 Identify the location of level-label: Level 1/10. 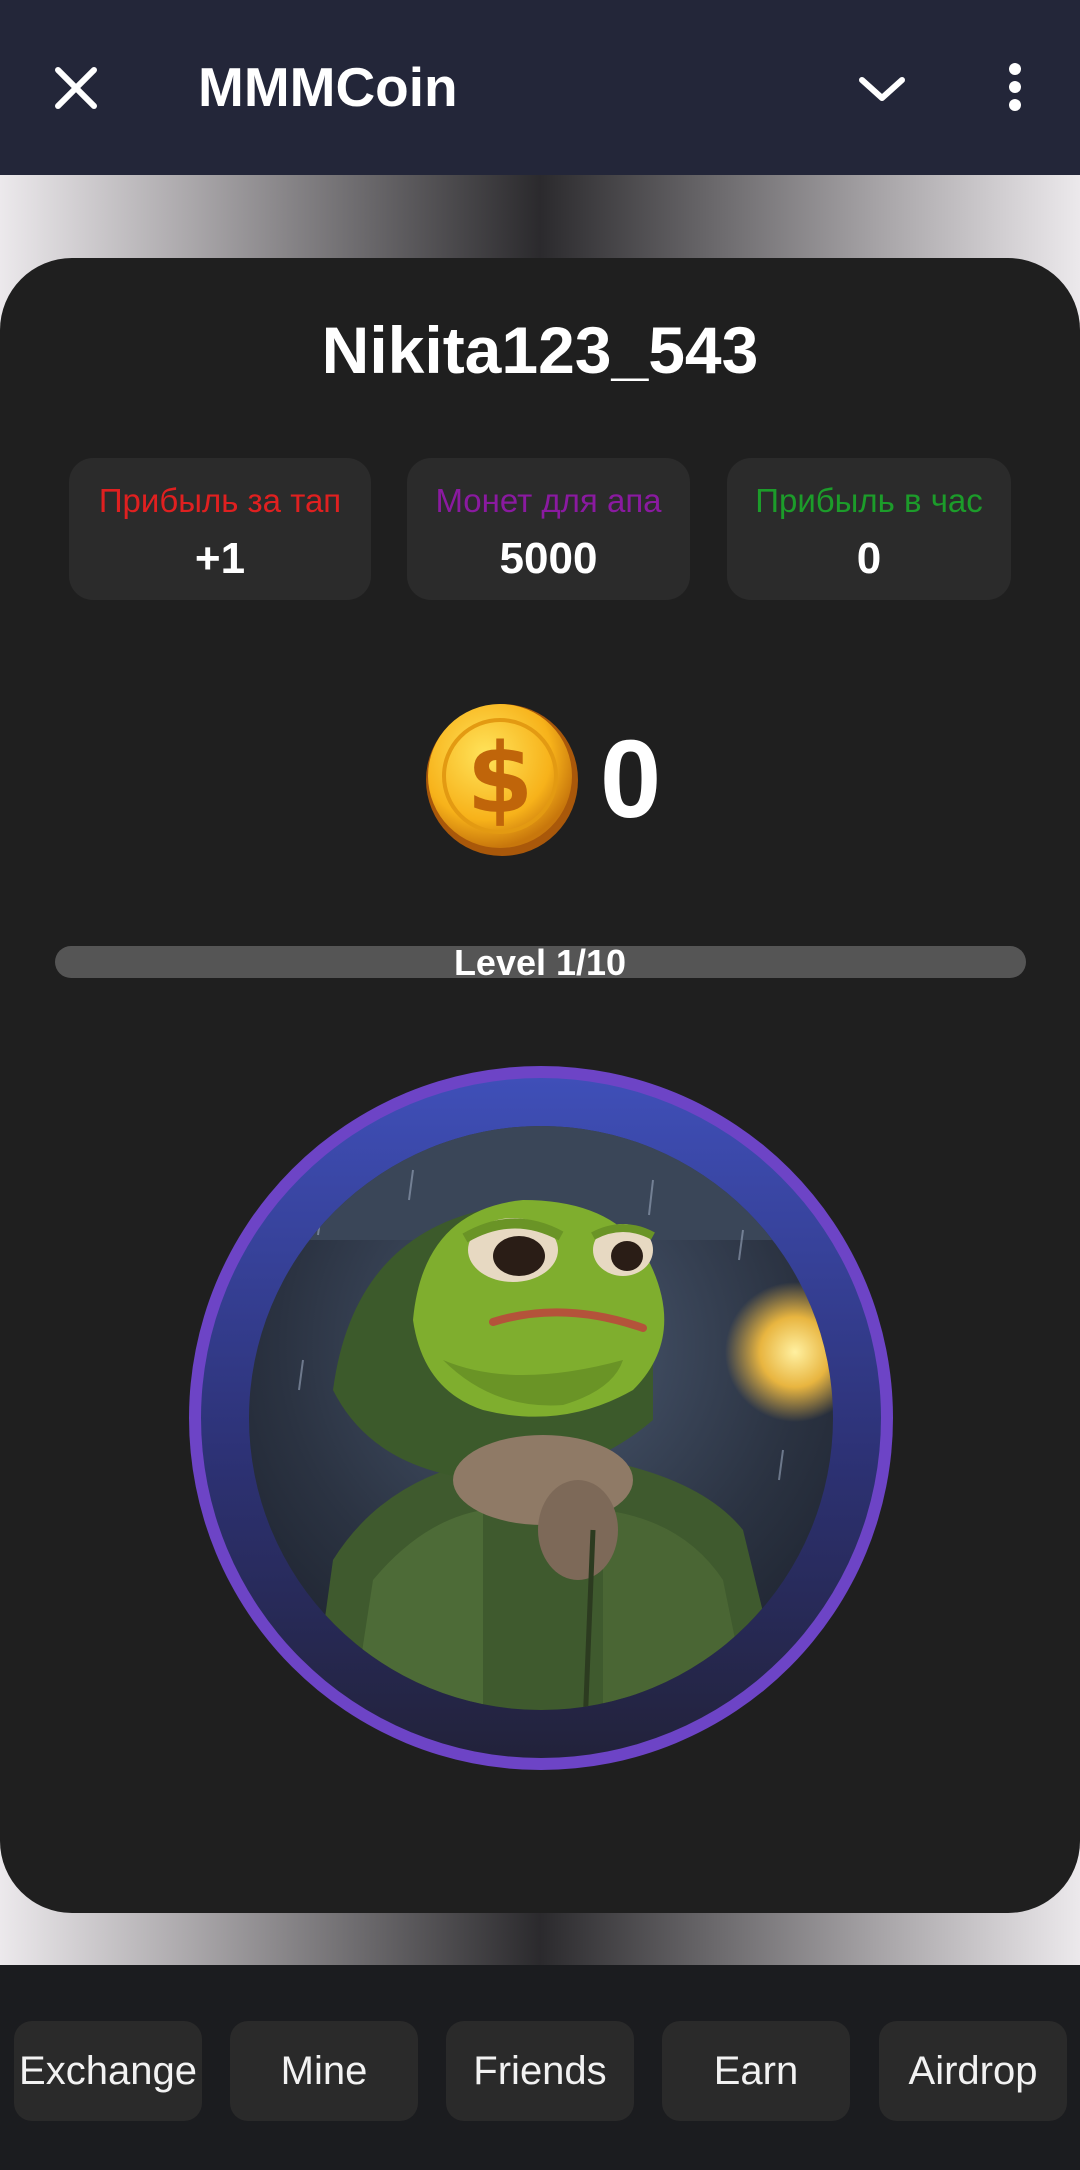
(540, 962).